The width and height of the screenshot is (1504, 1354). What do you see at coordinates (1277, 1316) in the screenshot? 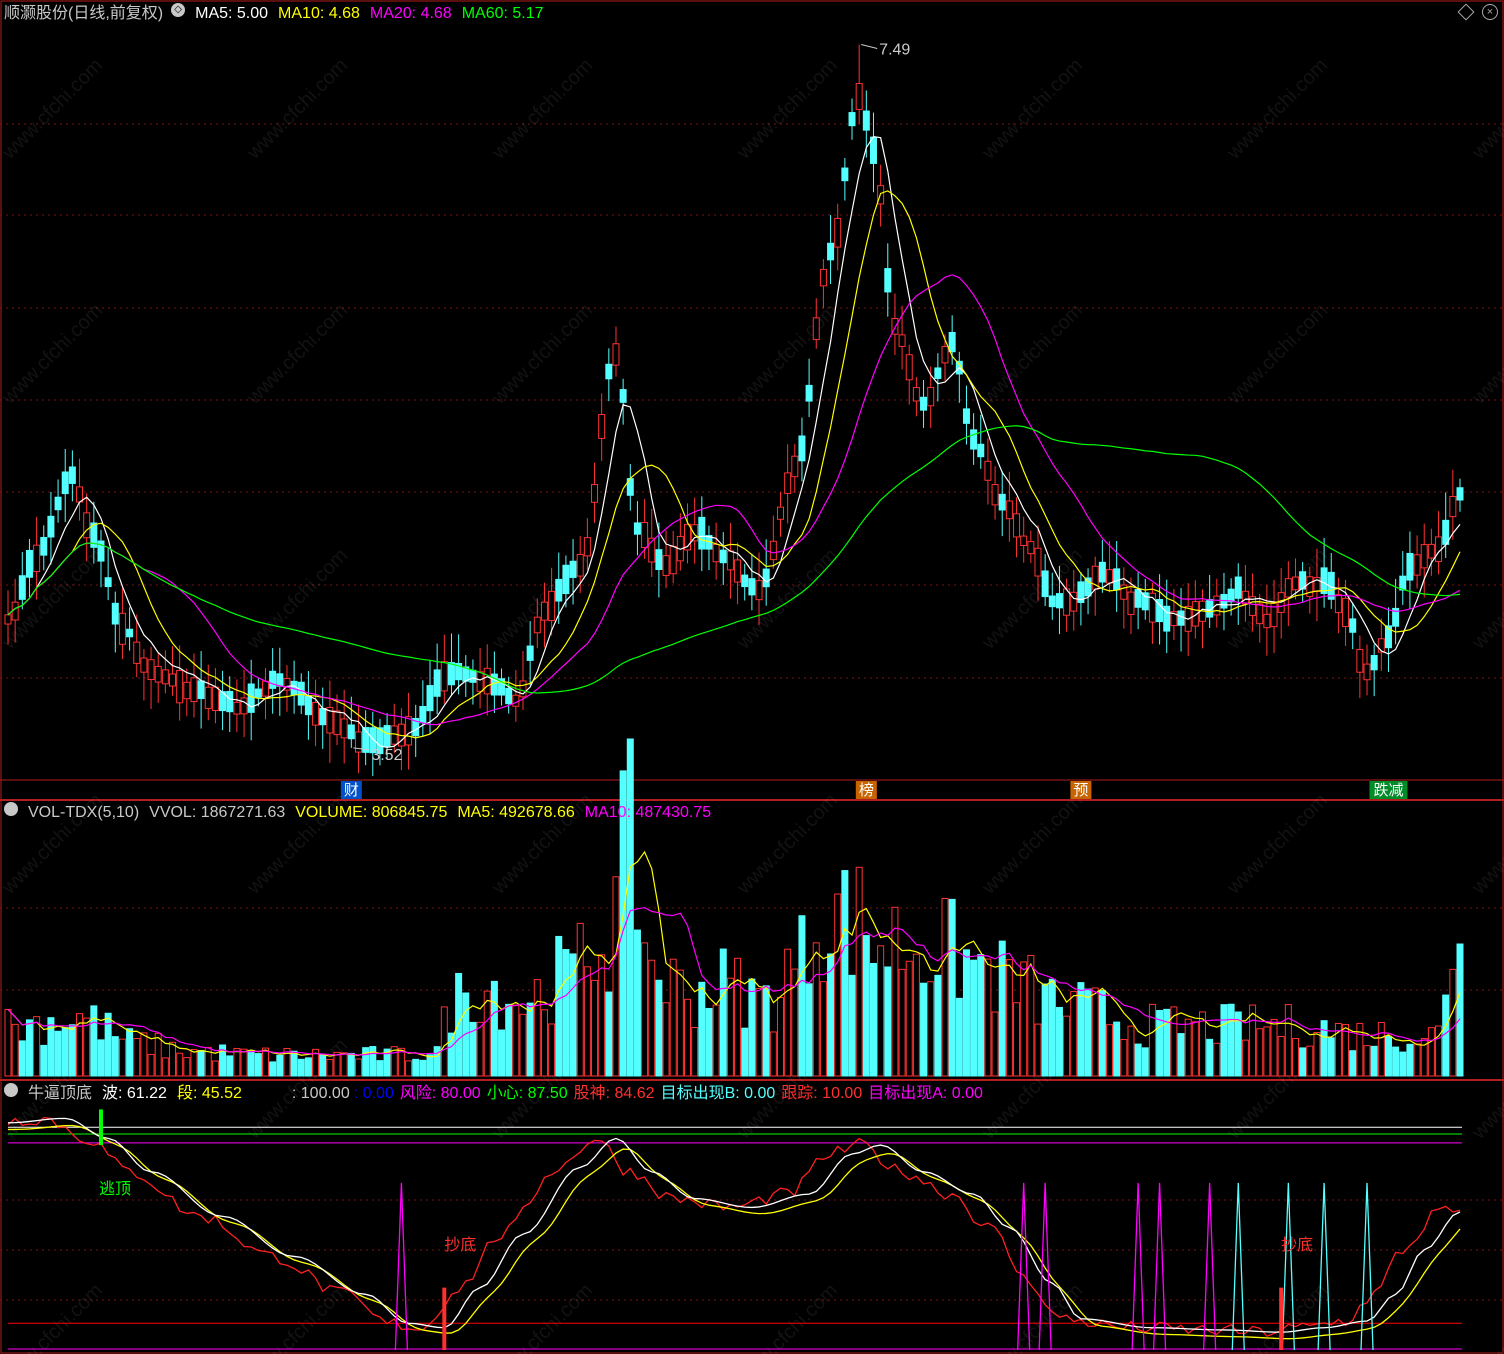
I see `watermark-text-5-5: www.cfchi.com` at bounding box center [1277, 1316].